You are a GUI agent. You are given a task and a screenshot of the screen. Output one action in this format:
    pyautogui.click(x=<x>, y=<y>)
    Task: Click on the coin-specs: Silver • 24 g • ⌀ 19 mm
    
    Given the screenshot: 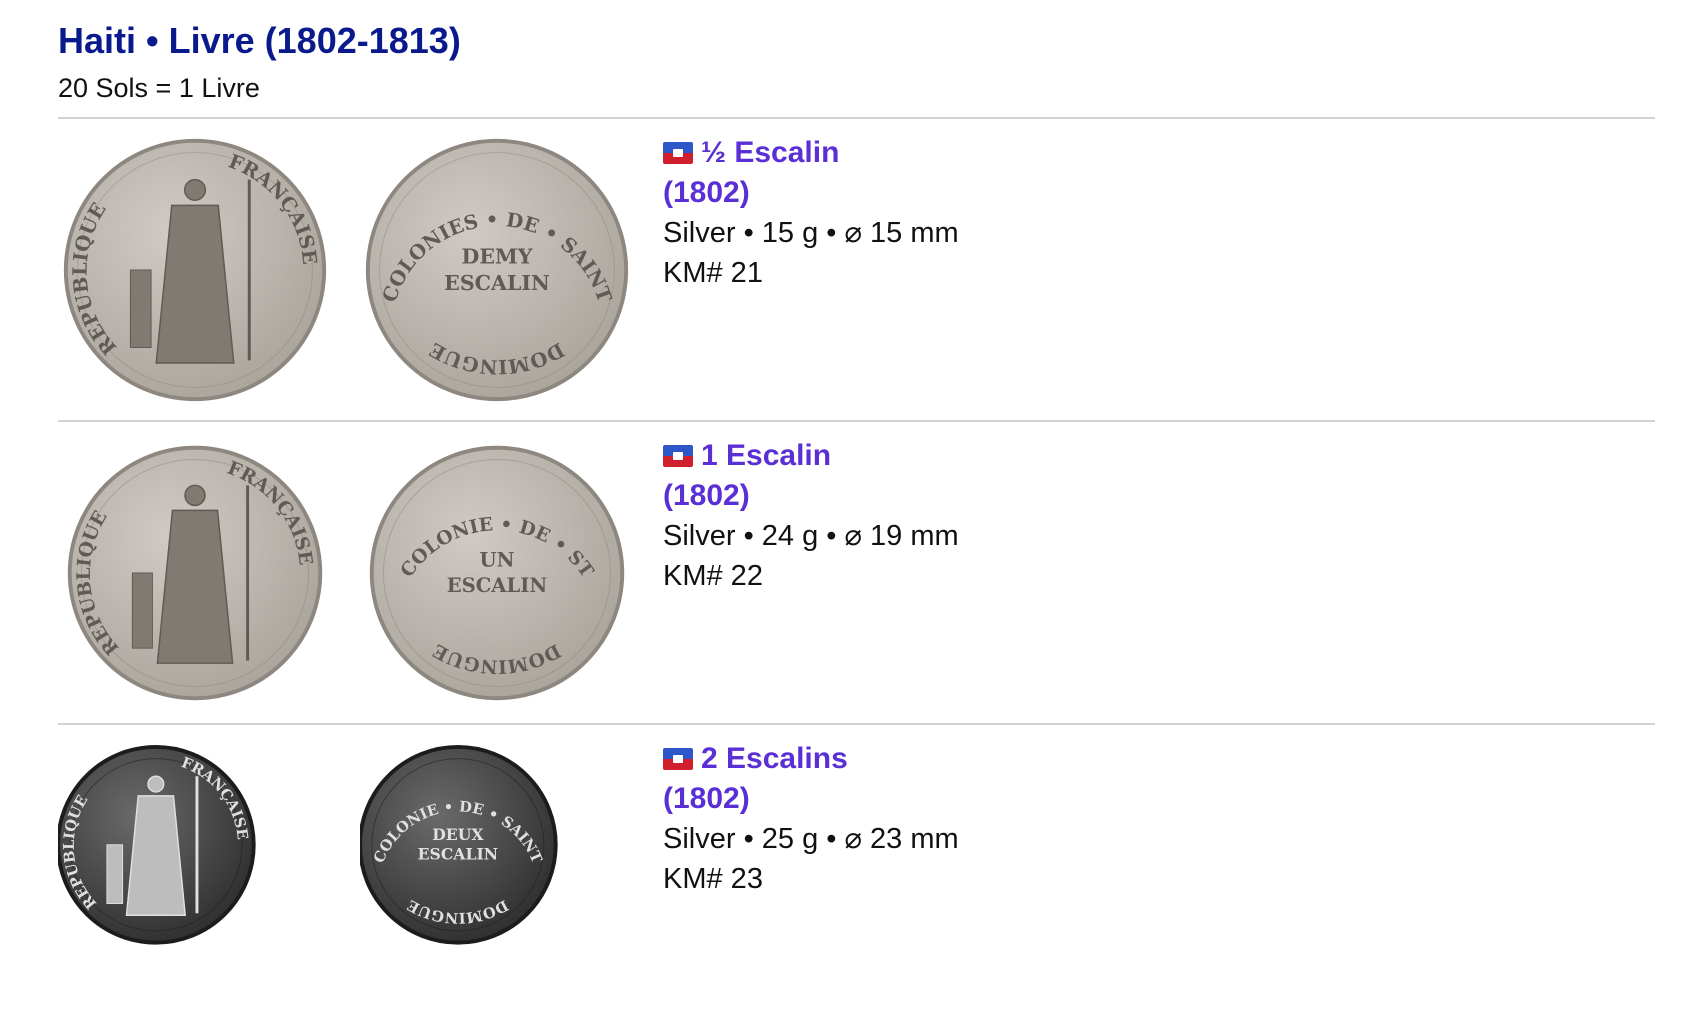 What is the action you would take?
    pyautogui.click(x=811, y=536)
    